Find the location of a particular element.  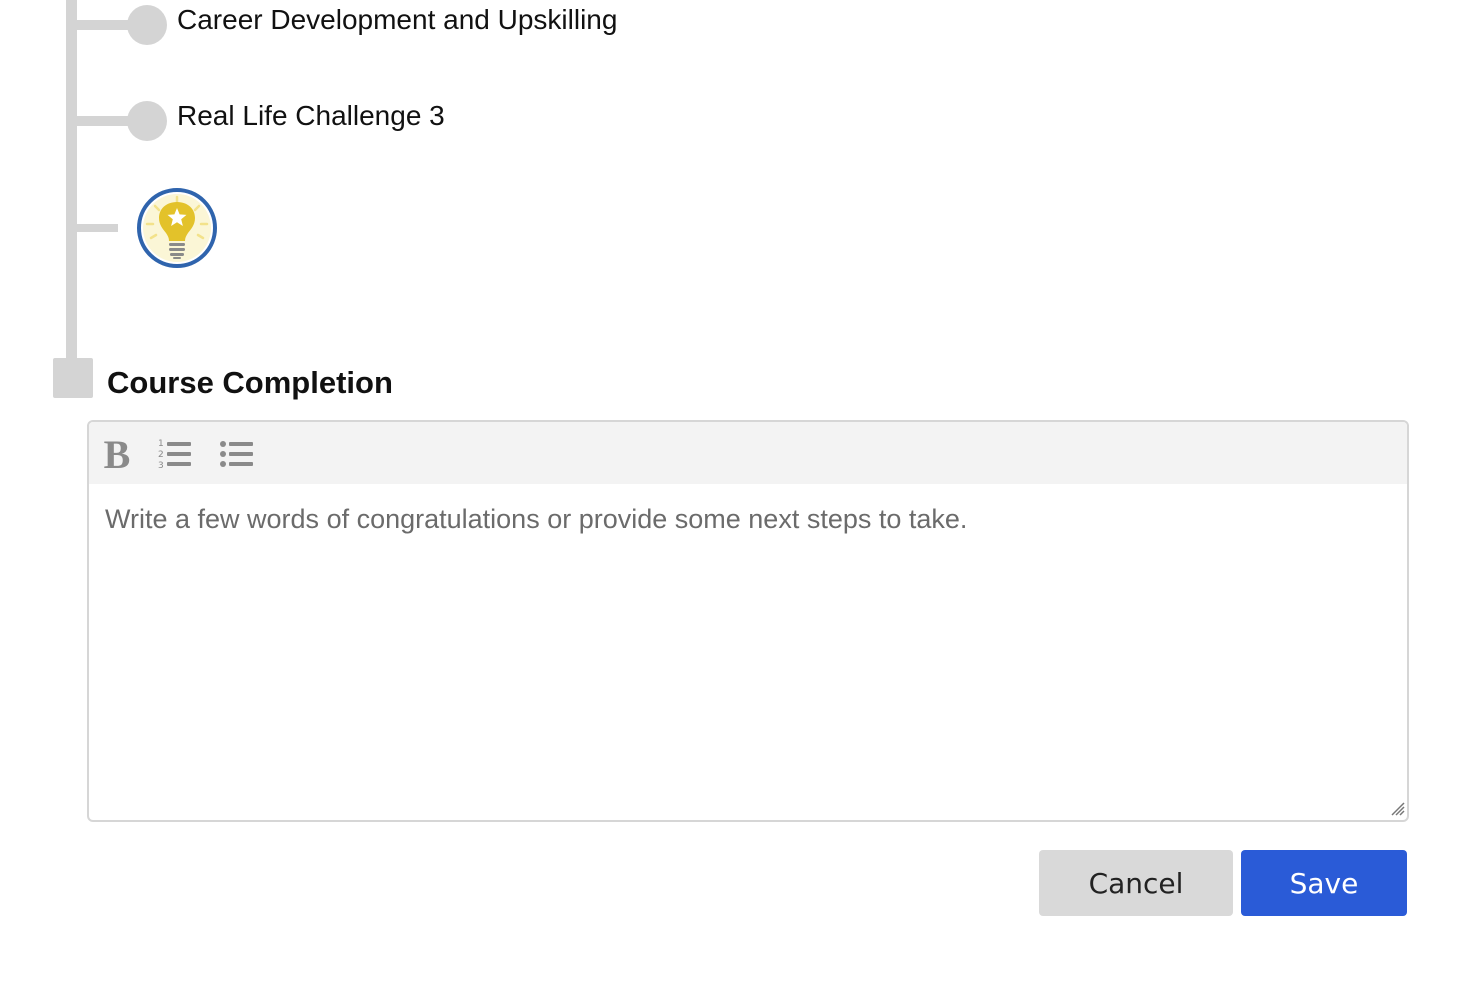

timeline-item-career-development: Career Development and Upskilling is located at coordinates (397, 20).